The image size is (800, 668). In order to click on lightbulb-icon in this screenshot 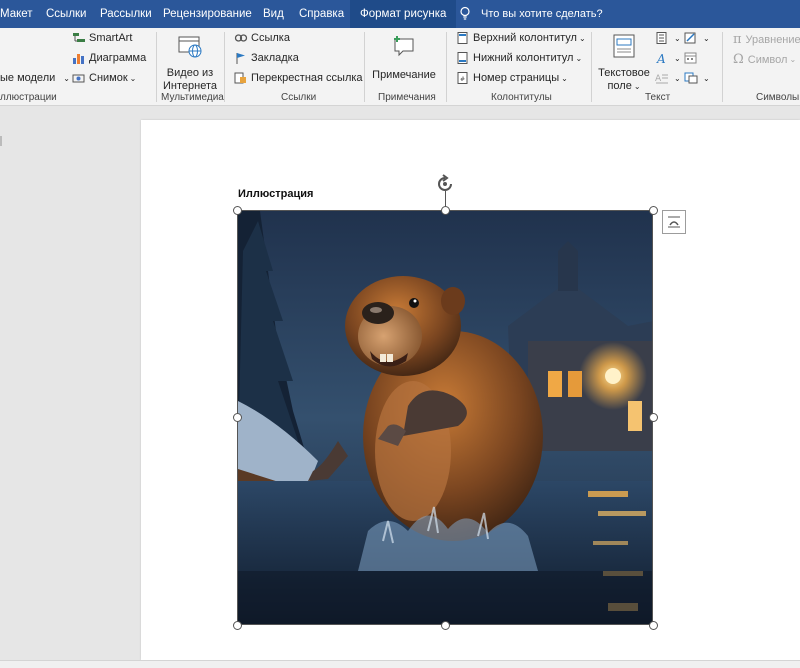, I will do `click(465, 13)`.